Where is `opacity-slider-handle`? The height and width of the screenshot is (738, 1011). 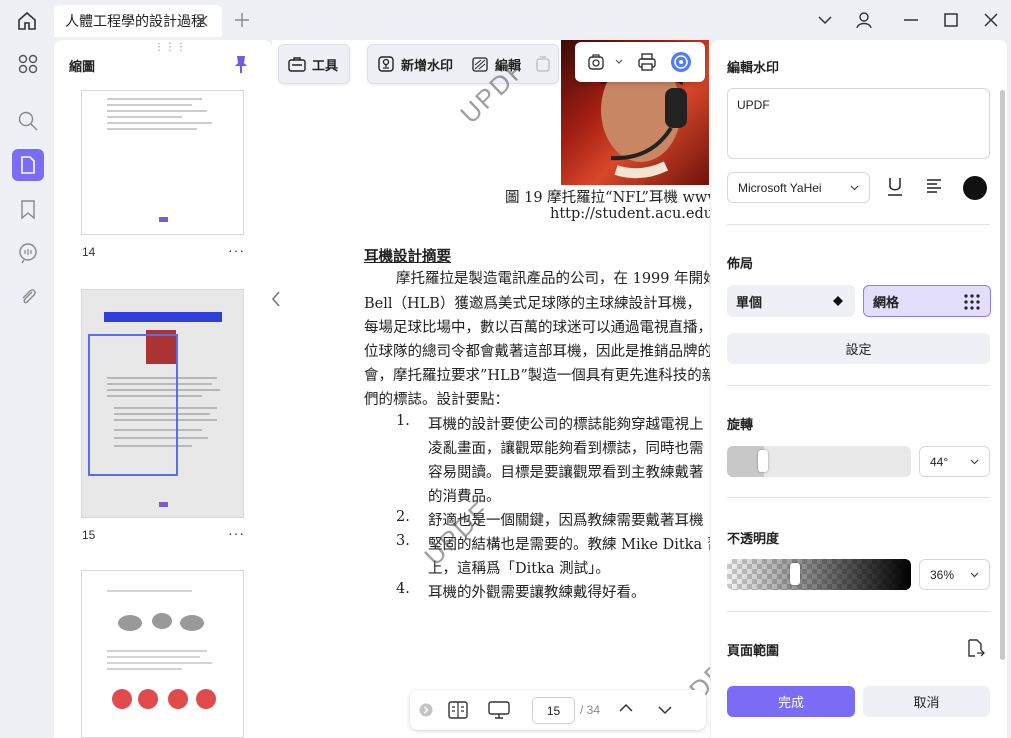
opacity-slider-handle is located at coordinates (795, 574).